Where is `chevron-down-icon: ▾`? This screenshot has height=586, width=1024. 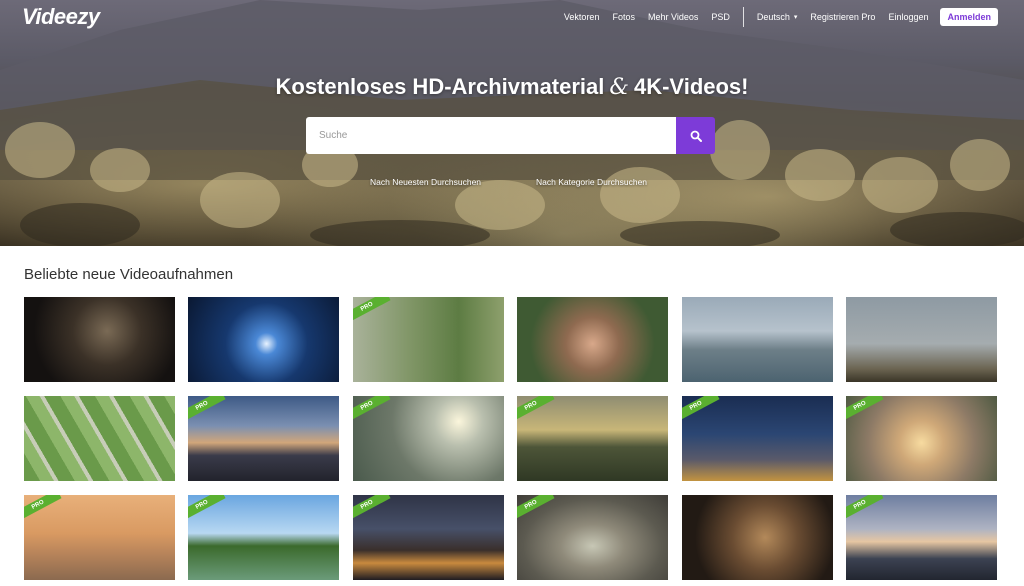 chevron-down-icon: ▾ is located at coordinates (795, 17).